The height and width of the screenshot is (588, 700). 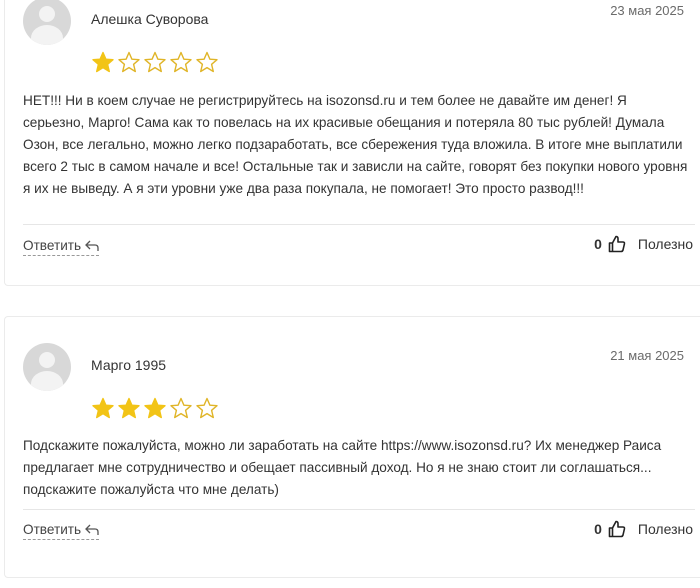 What do you see at coordinates (647, 355) in the screenshot?
I see `review-date: 21 мая 2025` at bounding box center [647, 355].